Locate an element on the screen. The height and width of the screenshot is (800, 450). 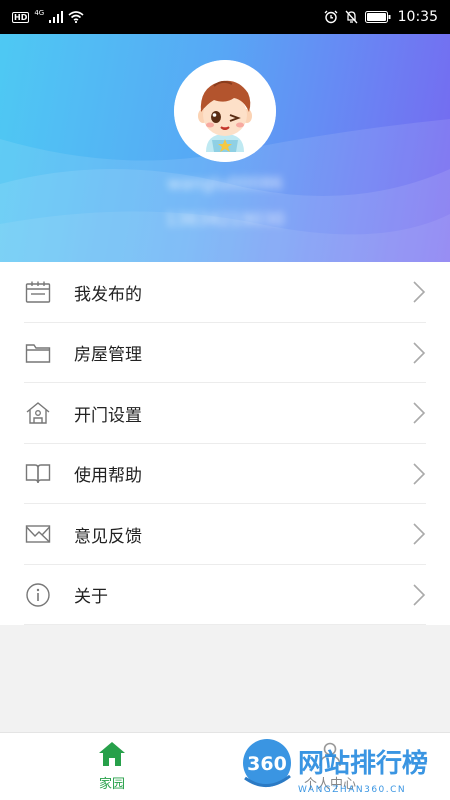
tab-home: 家园 is located at coordinates (112, 766).